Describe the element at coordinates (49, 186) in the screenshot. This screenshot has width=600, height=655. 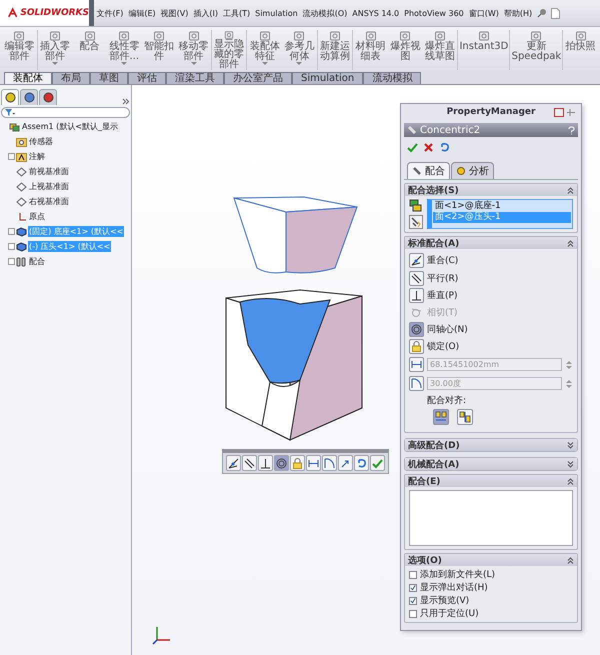
I see `tree-item: 上视基准面` at that location.